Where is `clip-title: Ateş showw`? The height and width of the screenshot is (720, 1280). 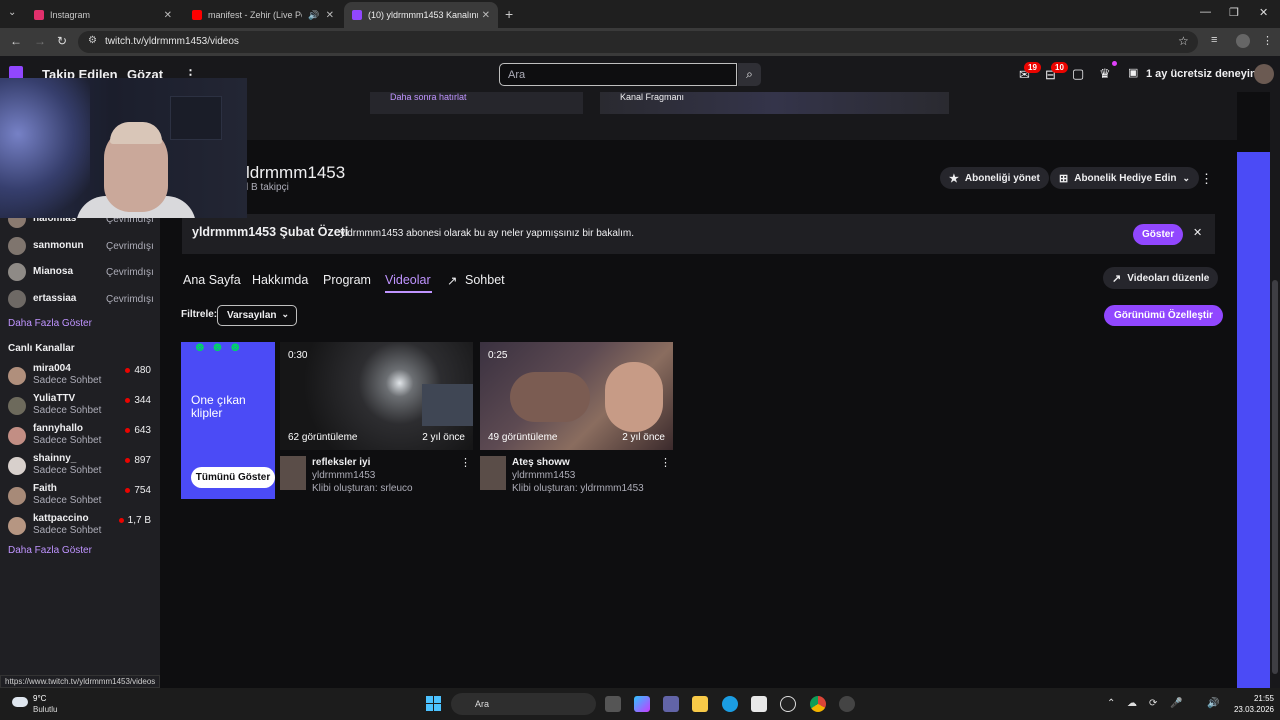 clip-title: Ateş showw is located at coordinates (541, 462).